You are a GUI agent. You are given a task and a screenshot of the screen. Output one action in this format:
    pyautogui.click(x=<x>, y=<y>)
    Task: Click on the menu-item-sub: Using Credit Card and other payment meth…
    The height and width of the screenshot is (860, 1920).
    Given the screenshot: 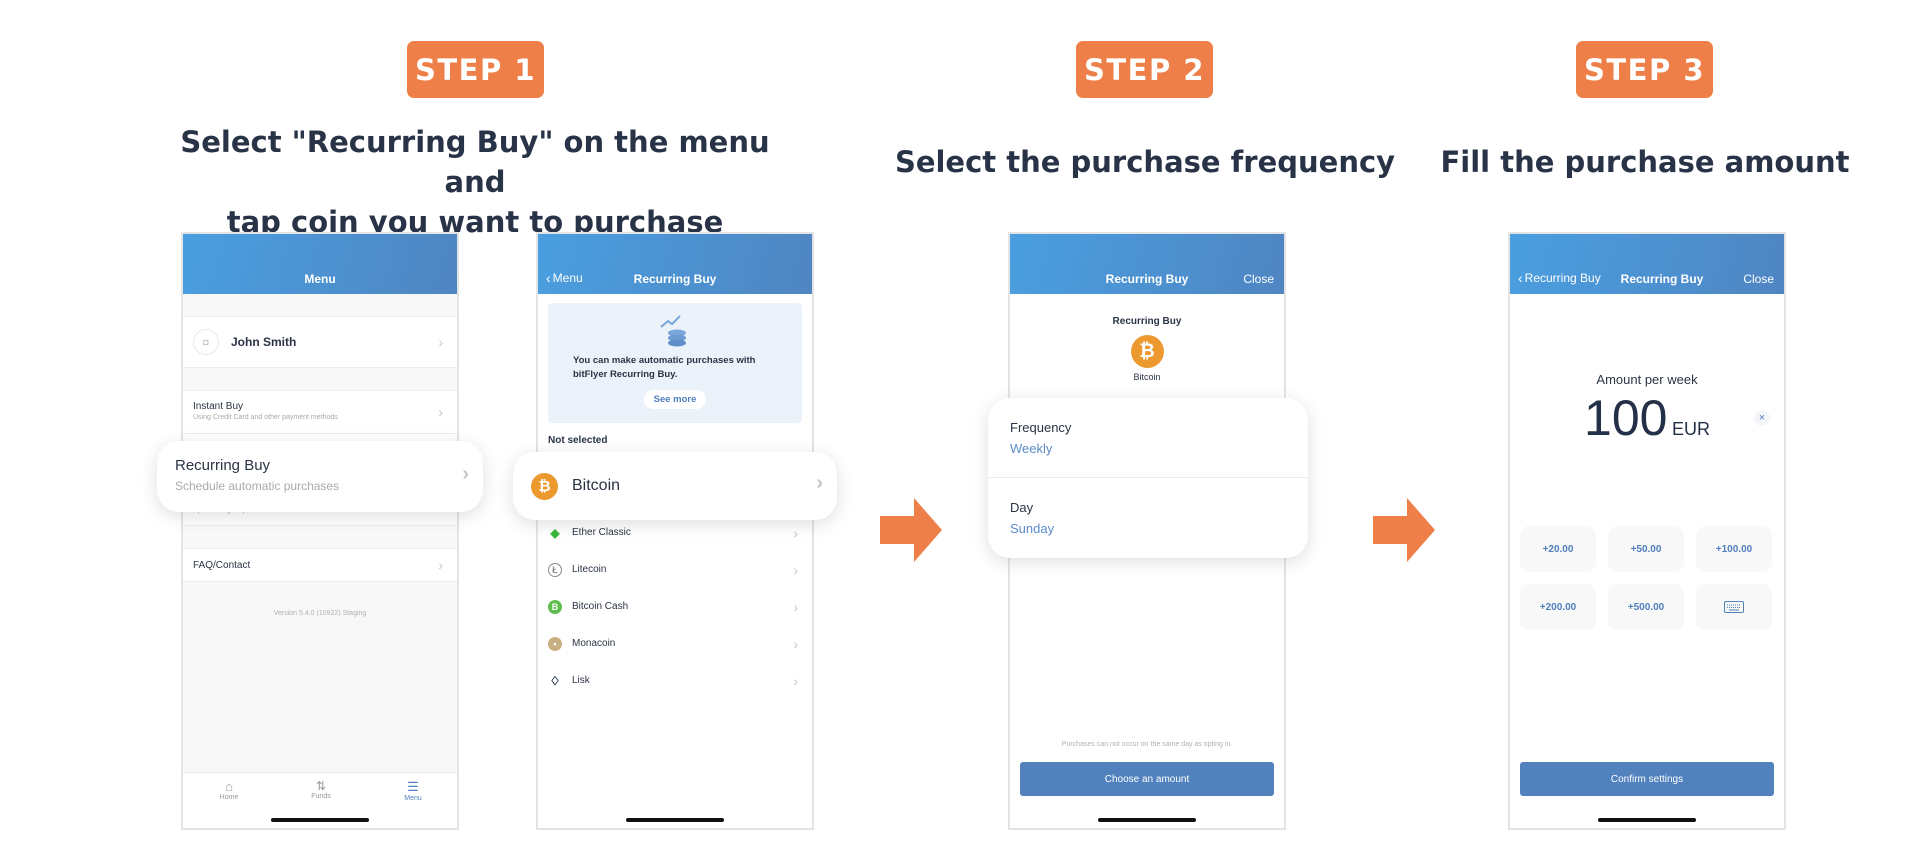 What is the action you would take?
    pyautogui.click(x=265, y=417)
    